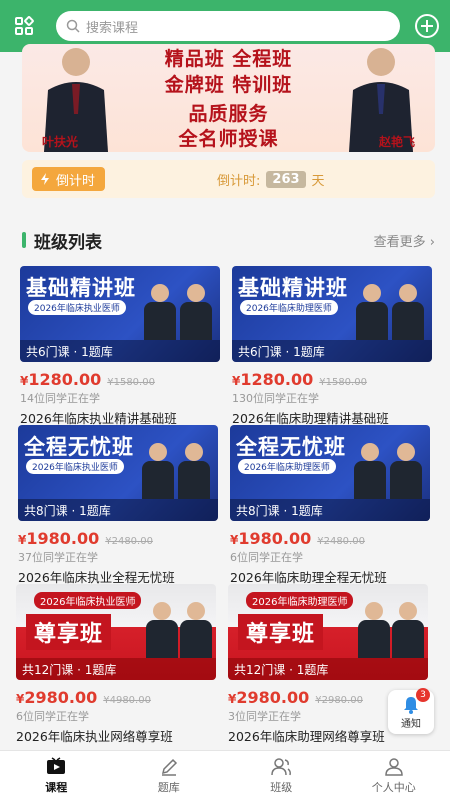  Describe the element at coordinates (63, 538) in the screenshot. I see `course-price-value: 1980.00` at that location.